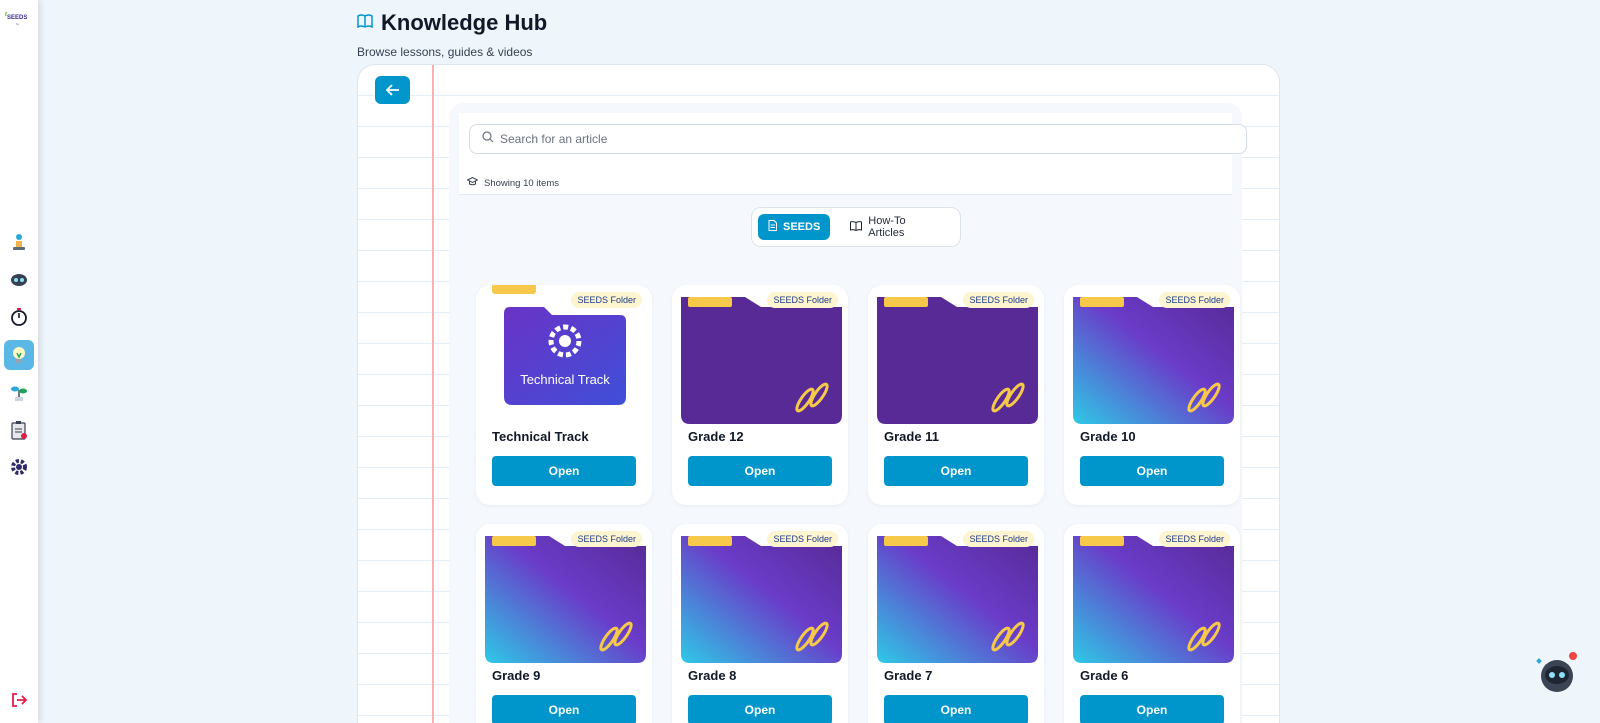 This screenshot has width=1600, height=723. I want to click on folder-card: SEEDS Folder Grade 10 Open, so click(1152, 395).